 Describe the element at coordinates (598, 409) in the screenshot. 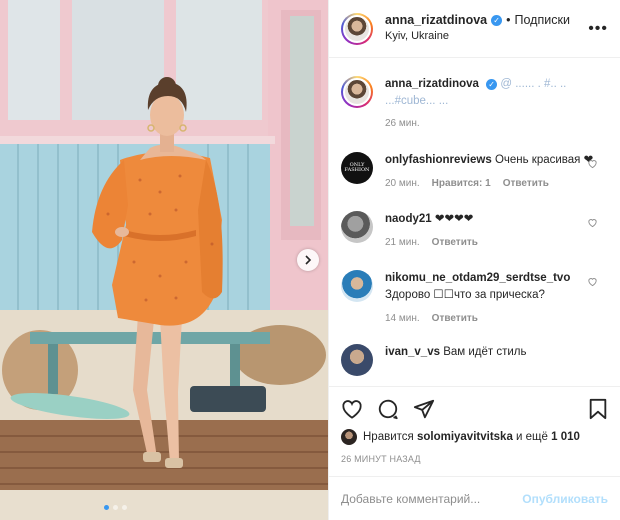

I see `bookmark-icon` at that location.